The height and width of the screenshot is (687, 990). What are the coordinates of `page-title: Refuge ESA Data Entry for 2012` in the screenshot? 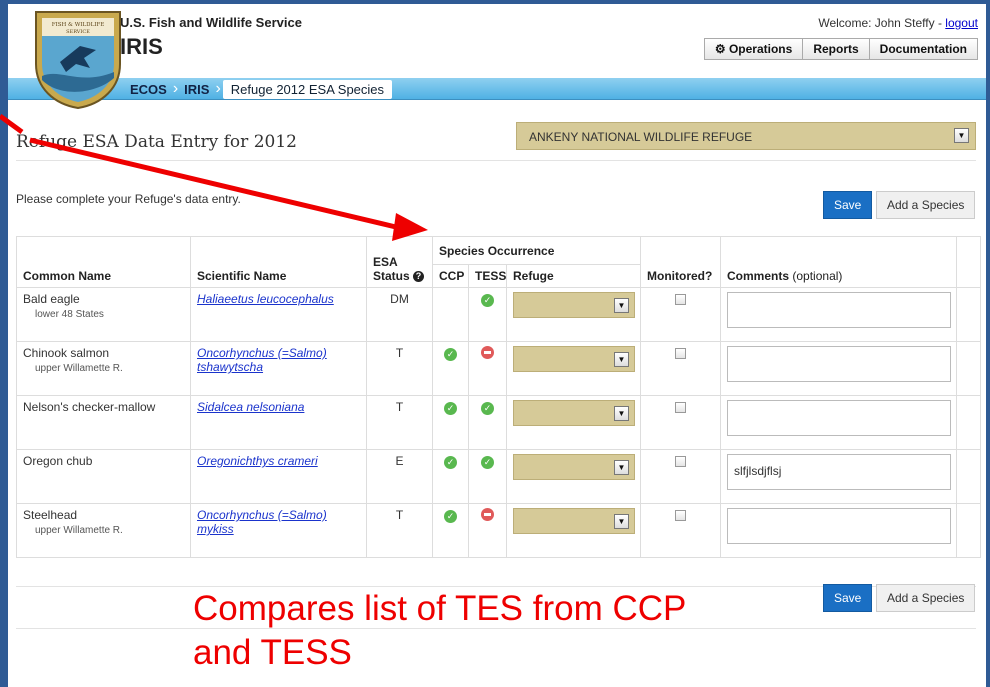 It's located at (156, 142).